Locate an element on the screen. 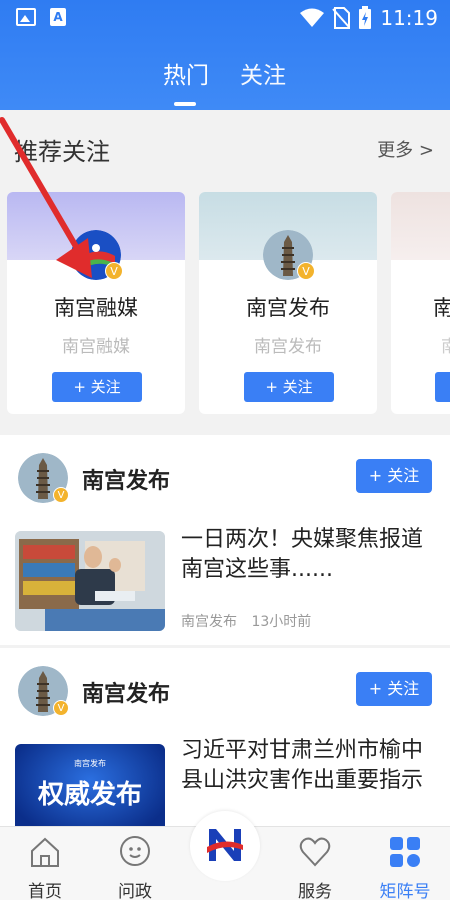  recommend-card: V 南宫融媒 南宫融媒 + 关注 is located at coordinates (96, 303).